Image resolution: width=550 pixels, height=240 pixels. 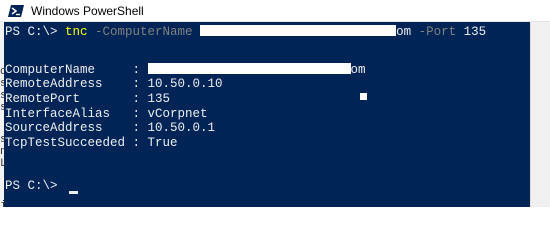 I want to click on output-row-remoteaddress: RemoteAddress : 10.50.0.10, so click(x=114, y=84).